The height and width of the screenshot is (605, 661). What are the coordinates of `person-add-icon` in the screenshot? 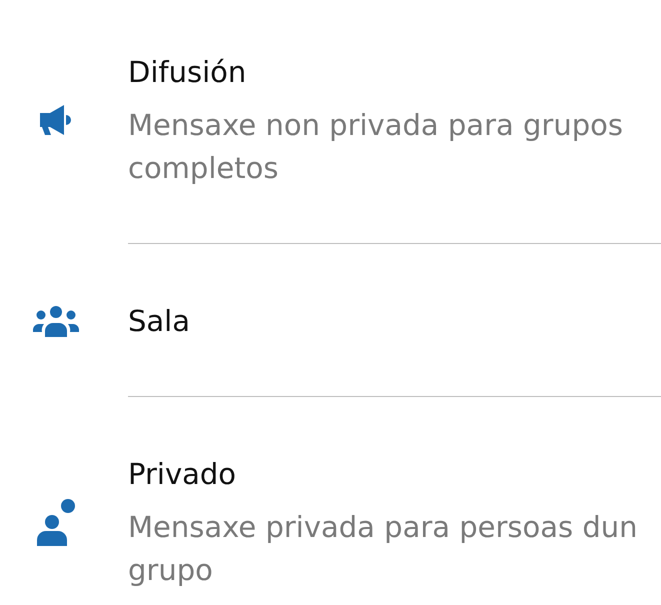 It's located at (56, 522).